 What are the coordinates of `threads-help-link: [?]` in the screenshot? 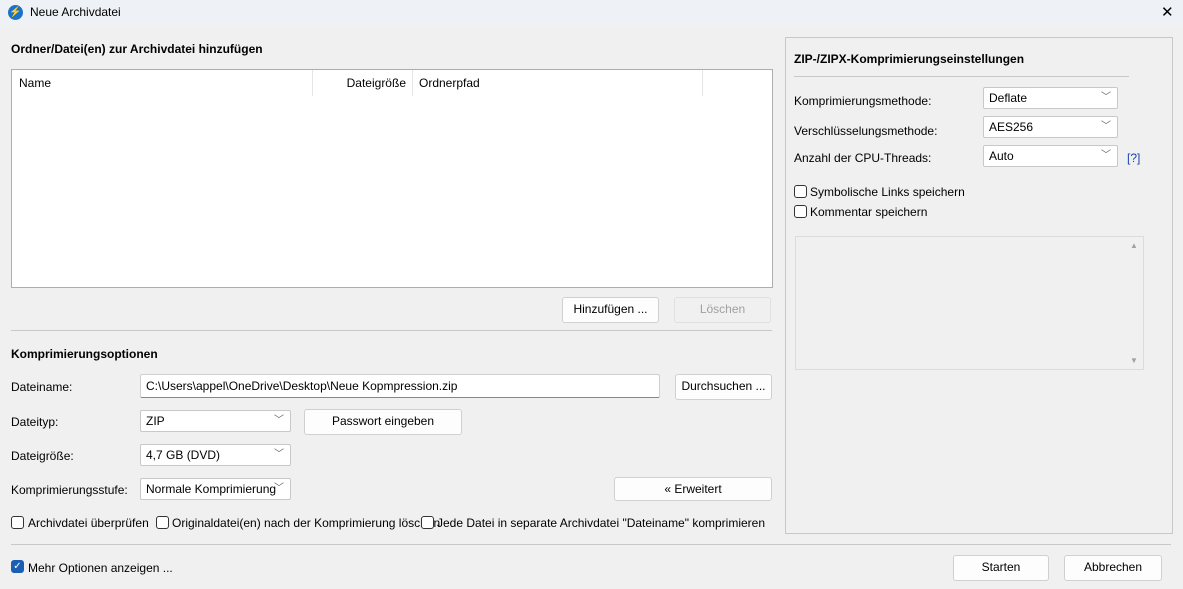 It's located at (1133, 158).